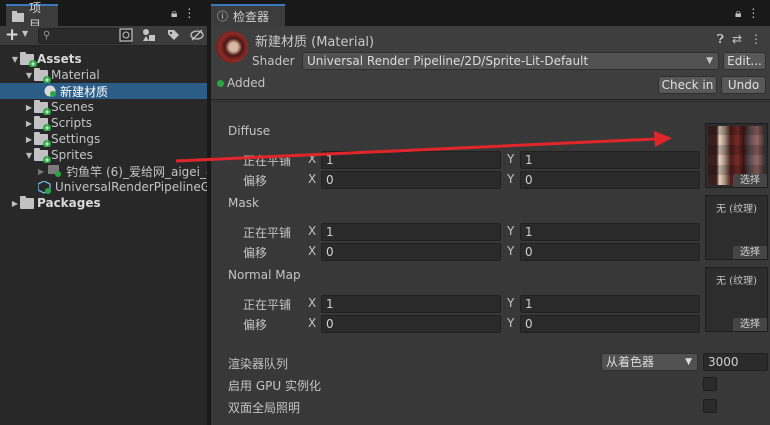  What do you see at coordinates (710, 384) in the screenshot?
I see `gpu-instancing-checkbox` at bounding box center [710, 384].